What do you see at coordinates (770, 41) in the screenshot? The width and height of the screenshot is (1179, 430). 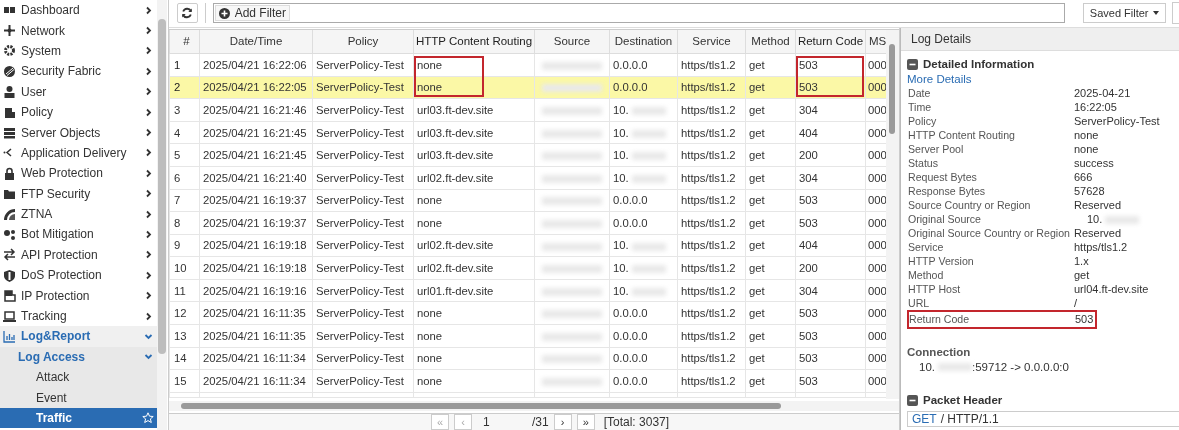 I see `column-header: Method` at bounding box center [770, 41].